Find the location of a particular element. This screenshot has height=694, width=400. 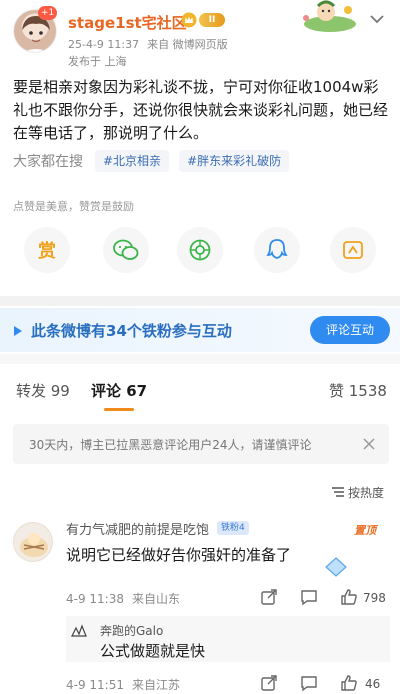

commenter-avatar is located at coordinates (33, 542).